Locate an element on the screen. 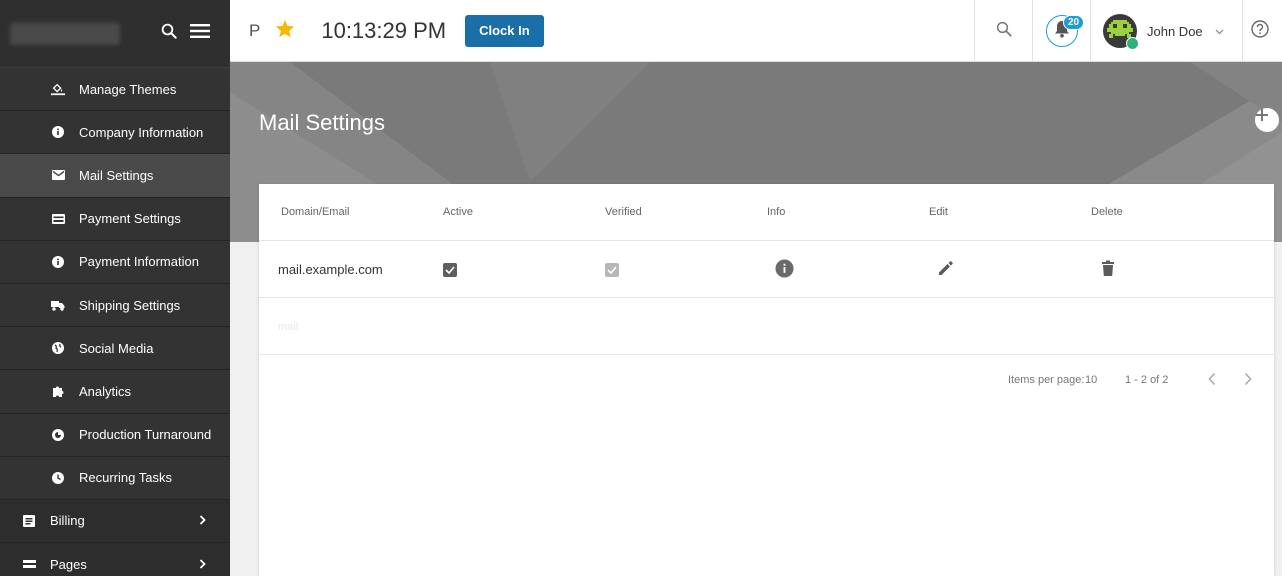  help-button is located at coordinates (1262, 31).